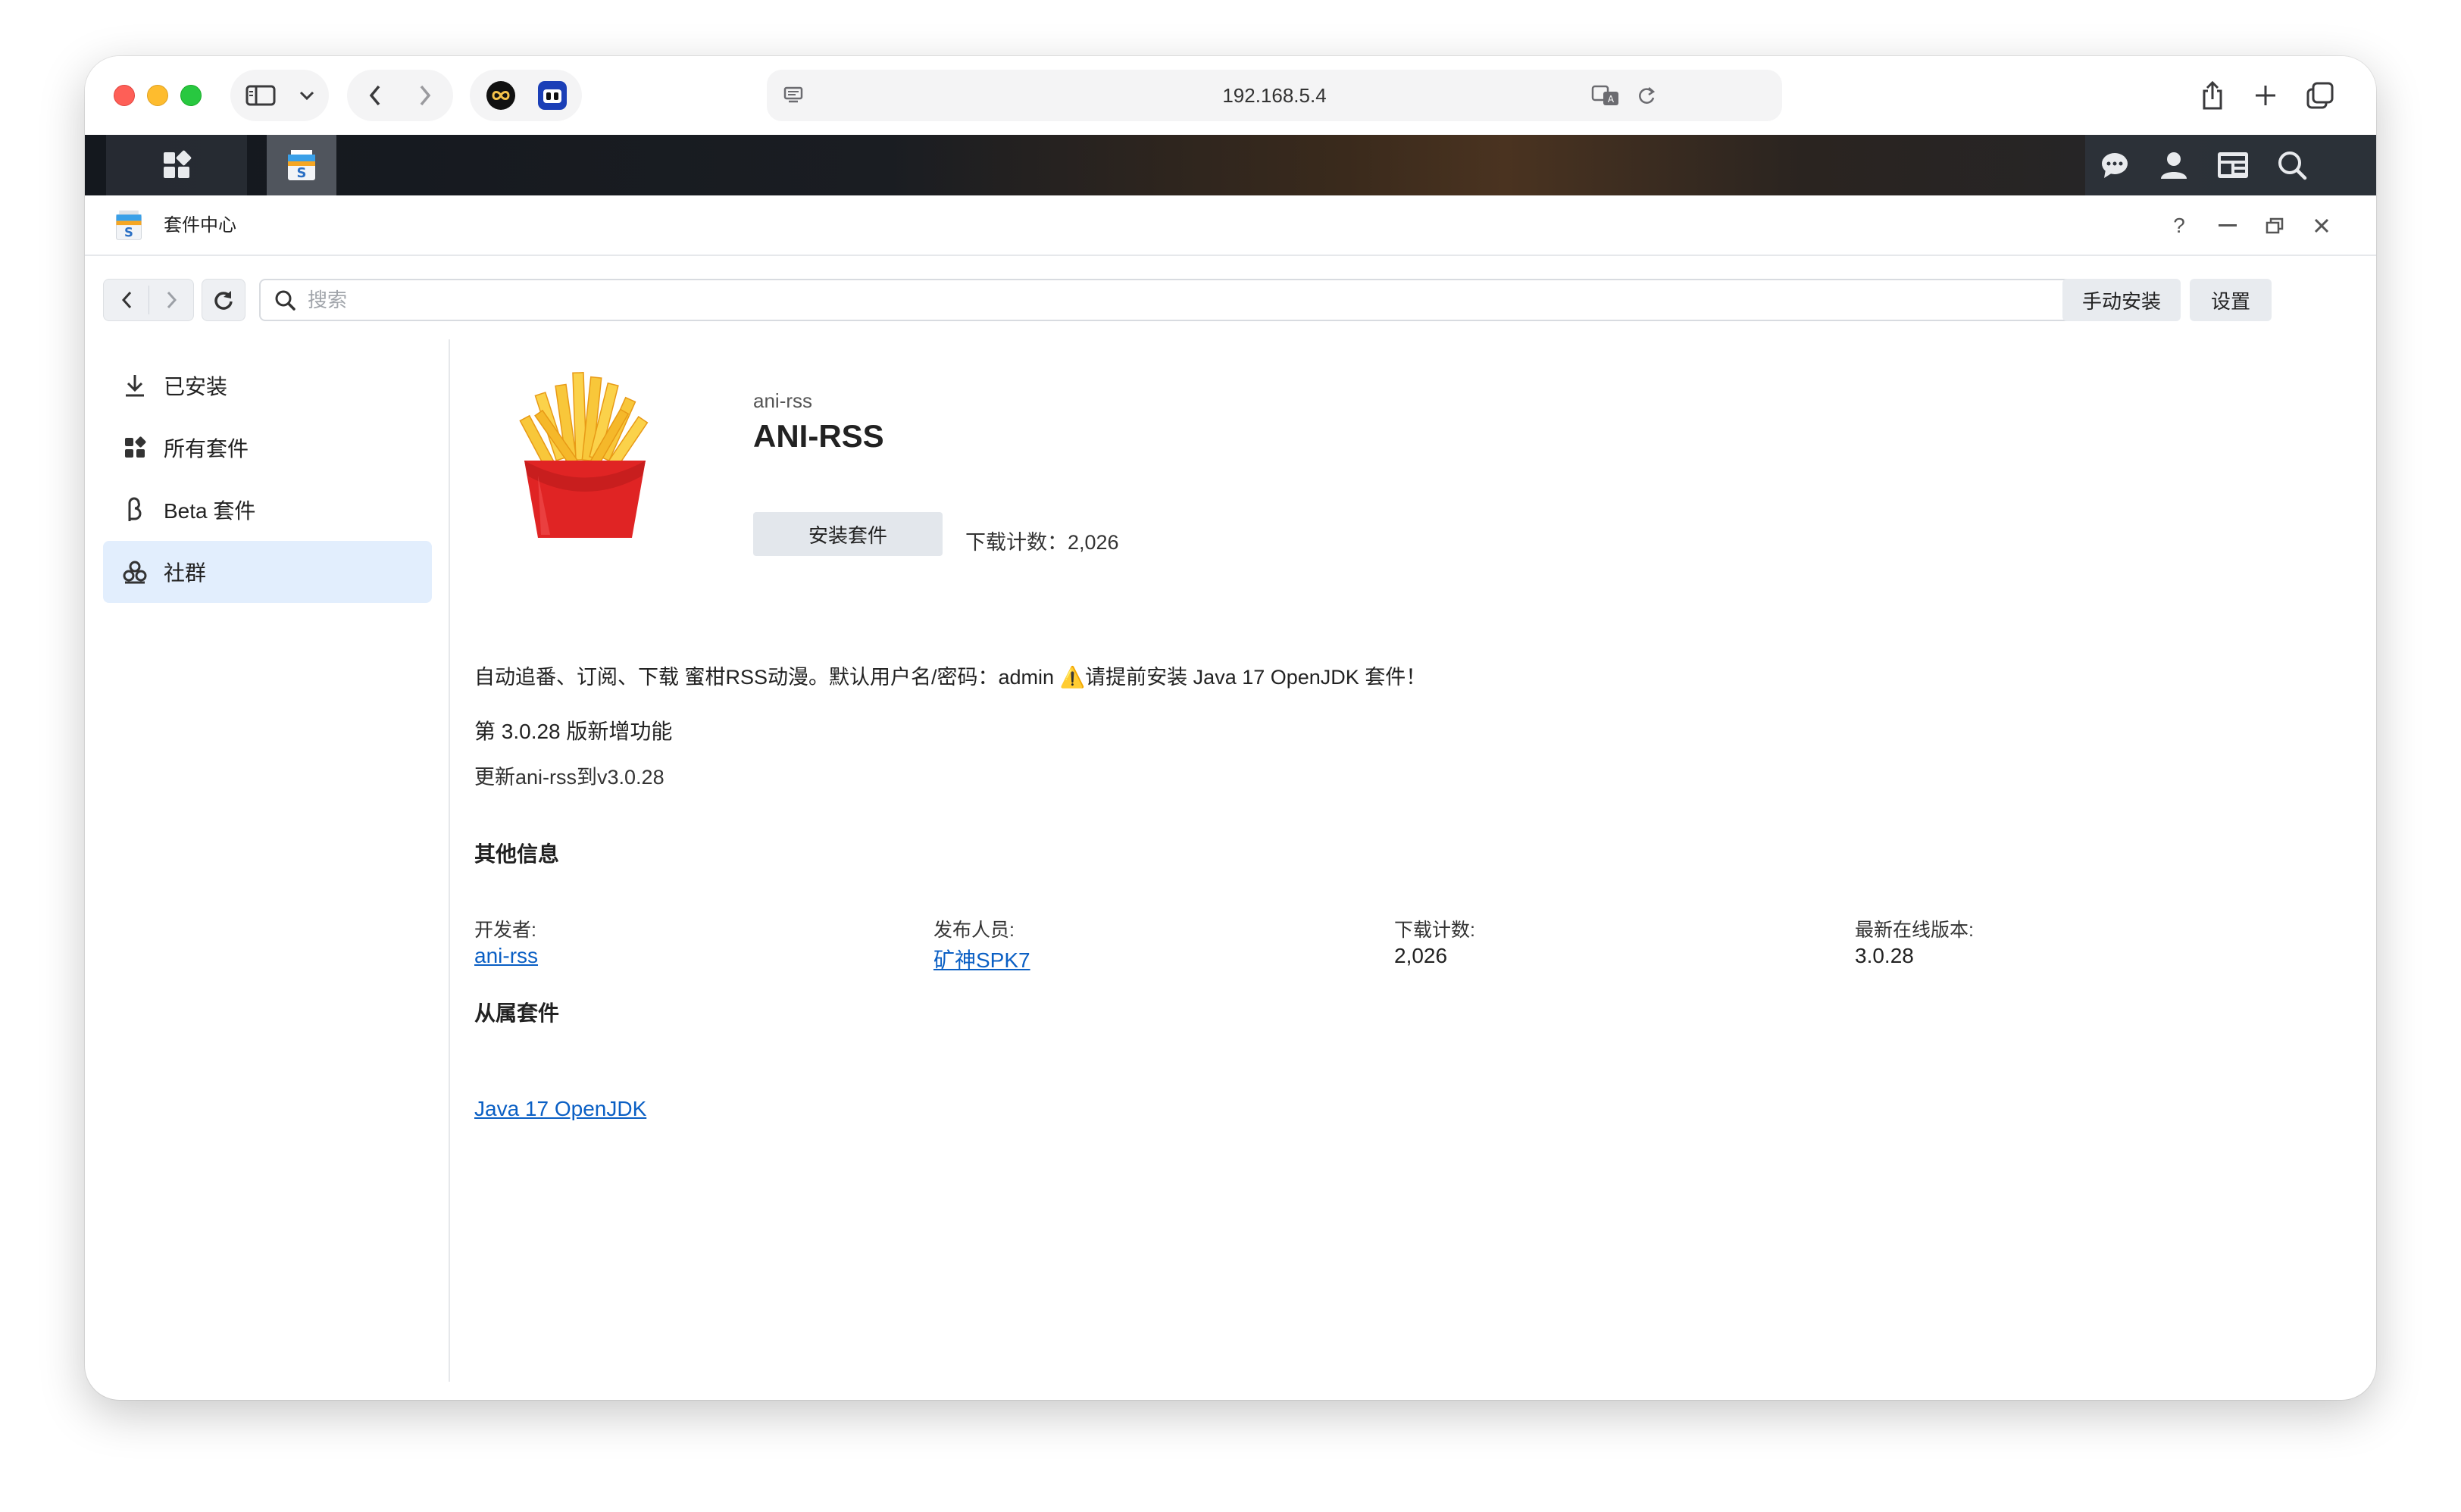 The height and width of the screenshot is (1512, 2461). I want to click on sidebar-toggle-icon, so click(261, 95).